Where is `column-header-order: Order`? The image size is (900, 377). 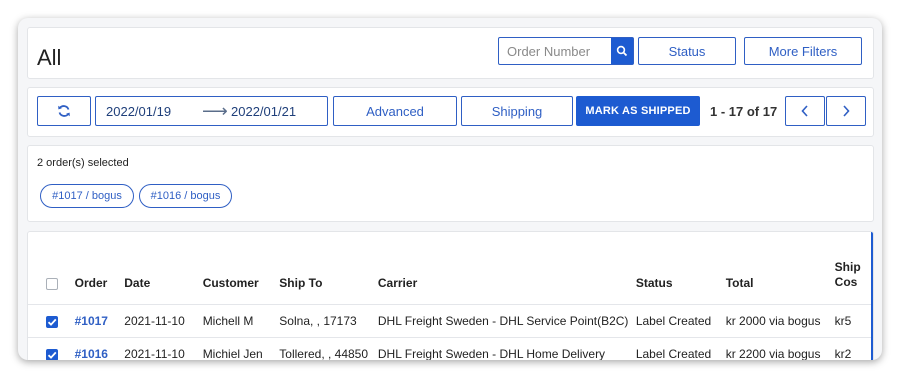 column-header-order: Order is located at coordinates (100, 268).